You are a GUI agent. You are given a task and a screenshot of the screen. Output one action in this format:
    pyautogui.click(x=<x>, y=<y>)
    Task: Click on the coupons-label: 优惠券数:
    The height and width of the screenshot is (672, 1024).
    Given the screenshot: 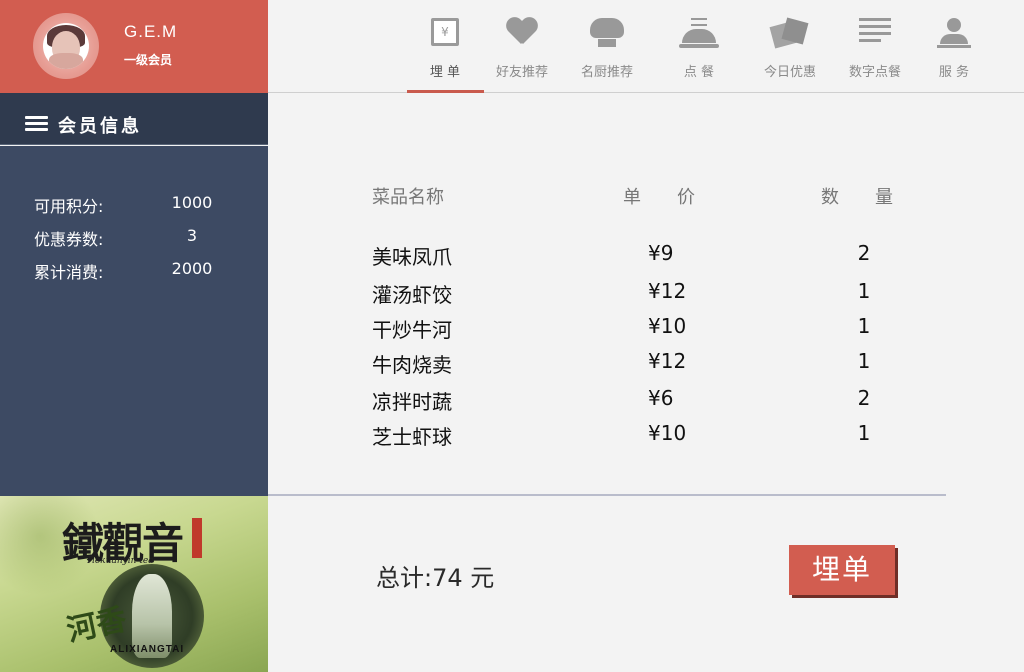 What is the action you would take?
    pyautogui.click(x=69, y=239)
    